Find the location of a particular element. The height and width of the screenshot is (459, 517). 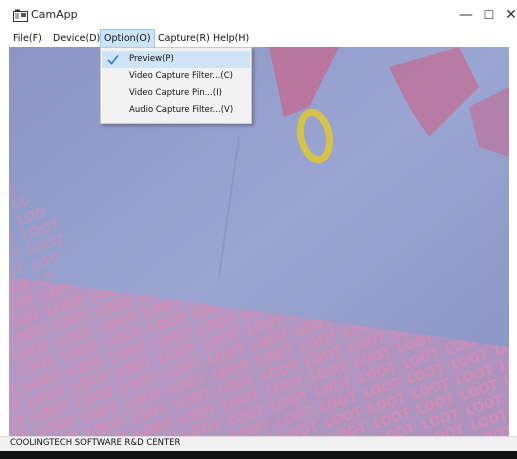

dropdown-item-audio-capture-filter: Audio Capture Filter...(V) is located at coordinates (176, 110).